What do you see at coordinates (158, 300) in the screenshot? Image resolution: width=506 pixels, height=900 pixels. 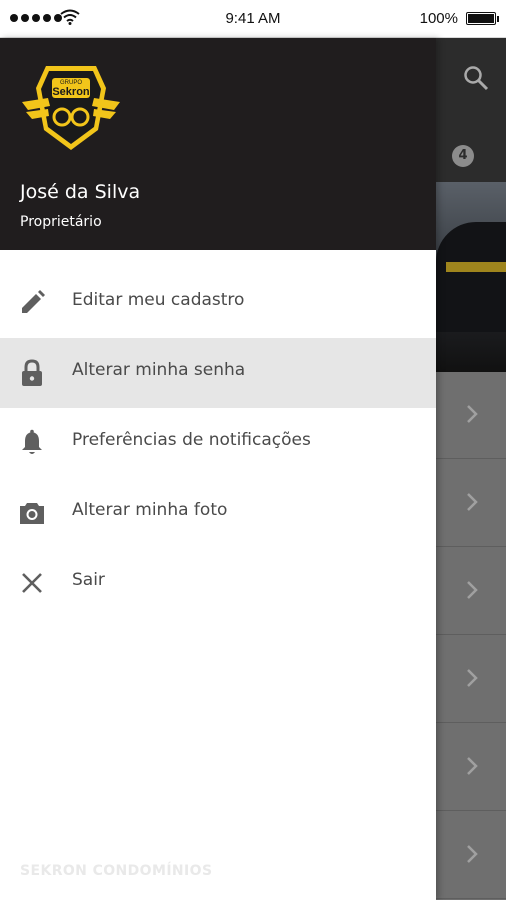 I see `menu-label: Editar meu cadastro` at bounding box center [158, 300].